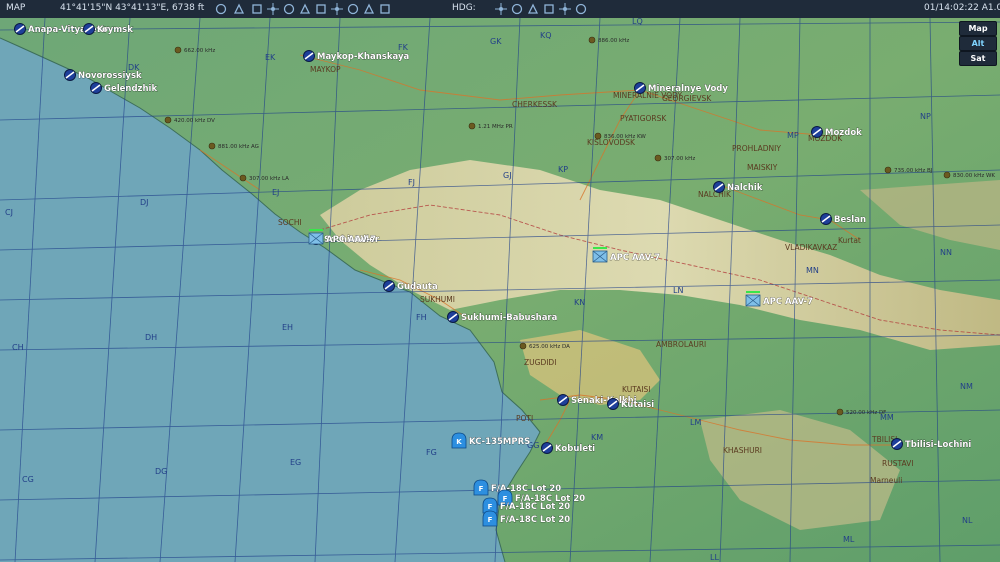  I want to click on grid-label: KQ, so click(546, 35).